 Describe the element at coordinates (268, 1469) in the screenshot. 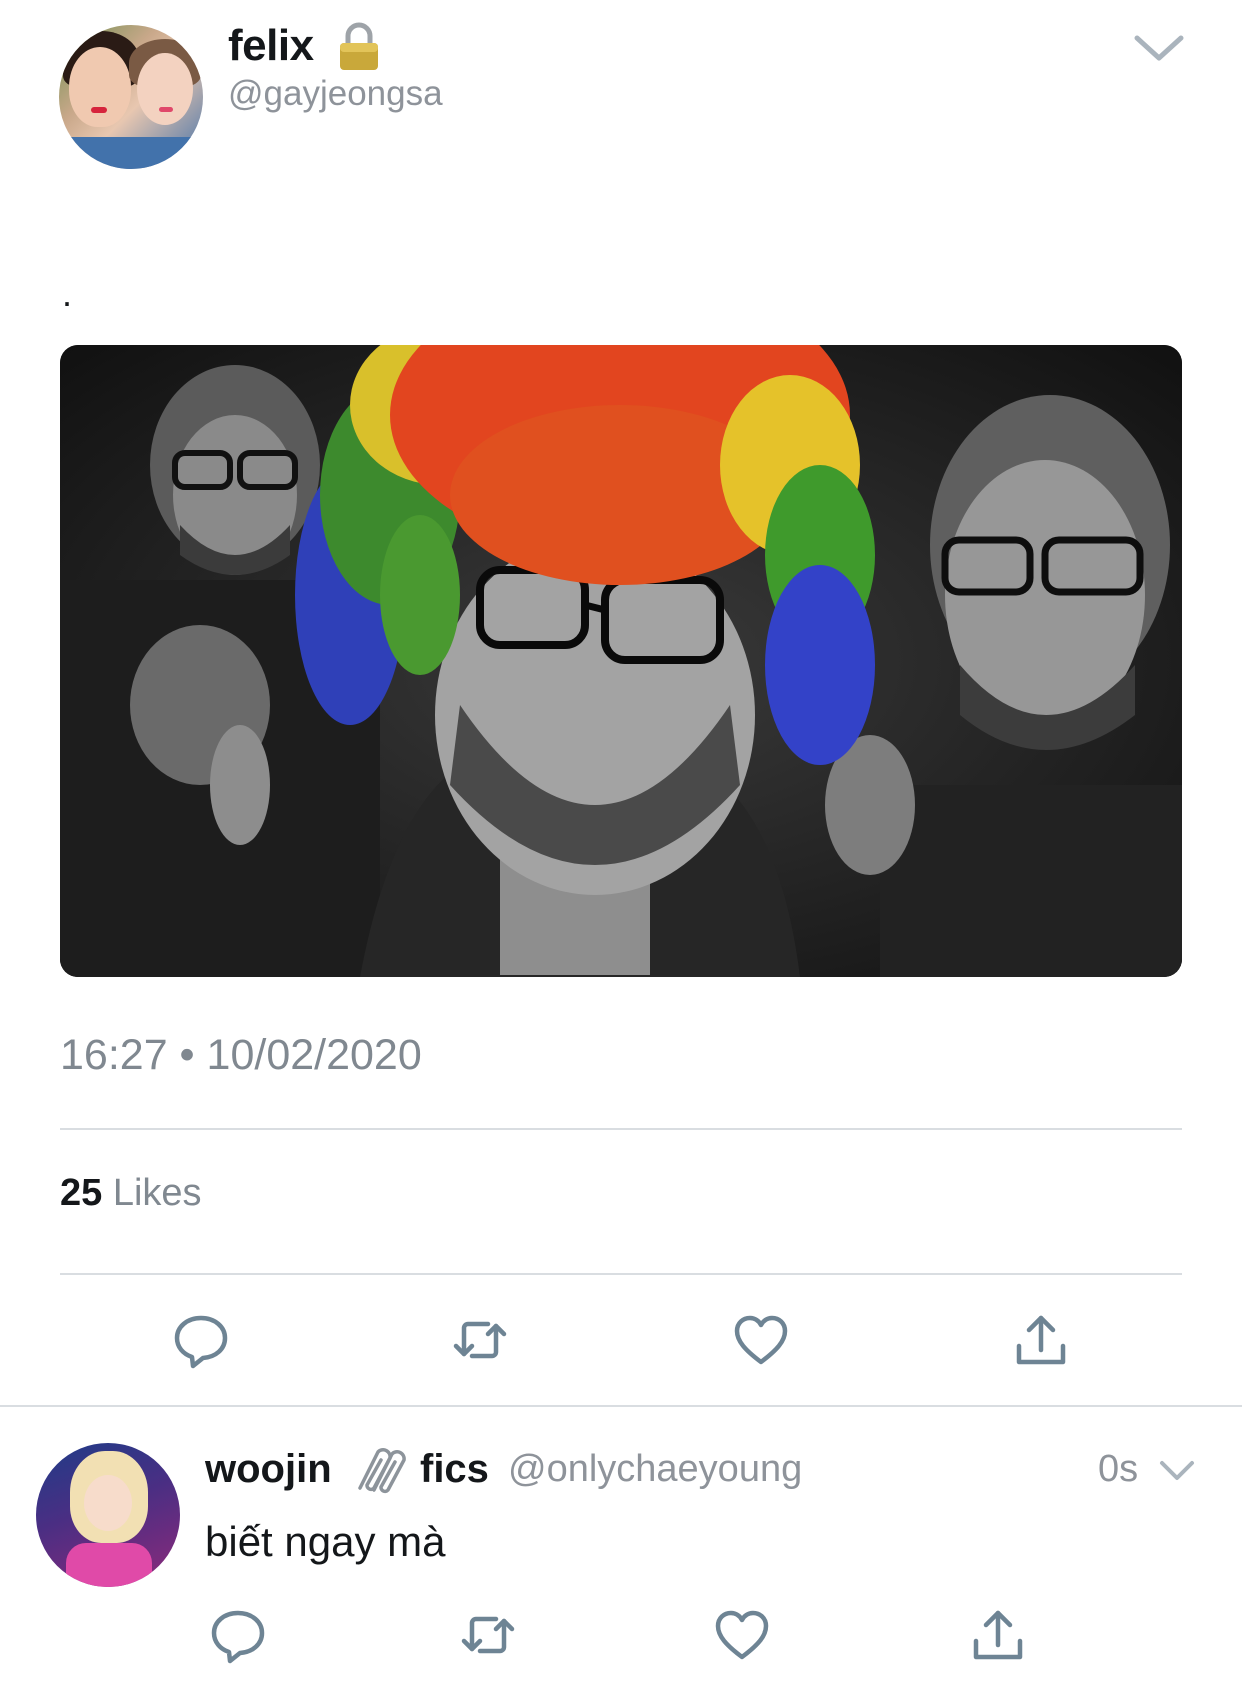

I see `reply-author-name: woojin` at that location.